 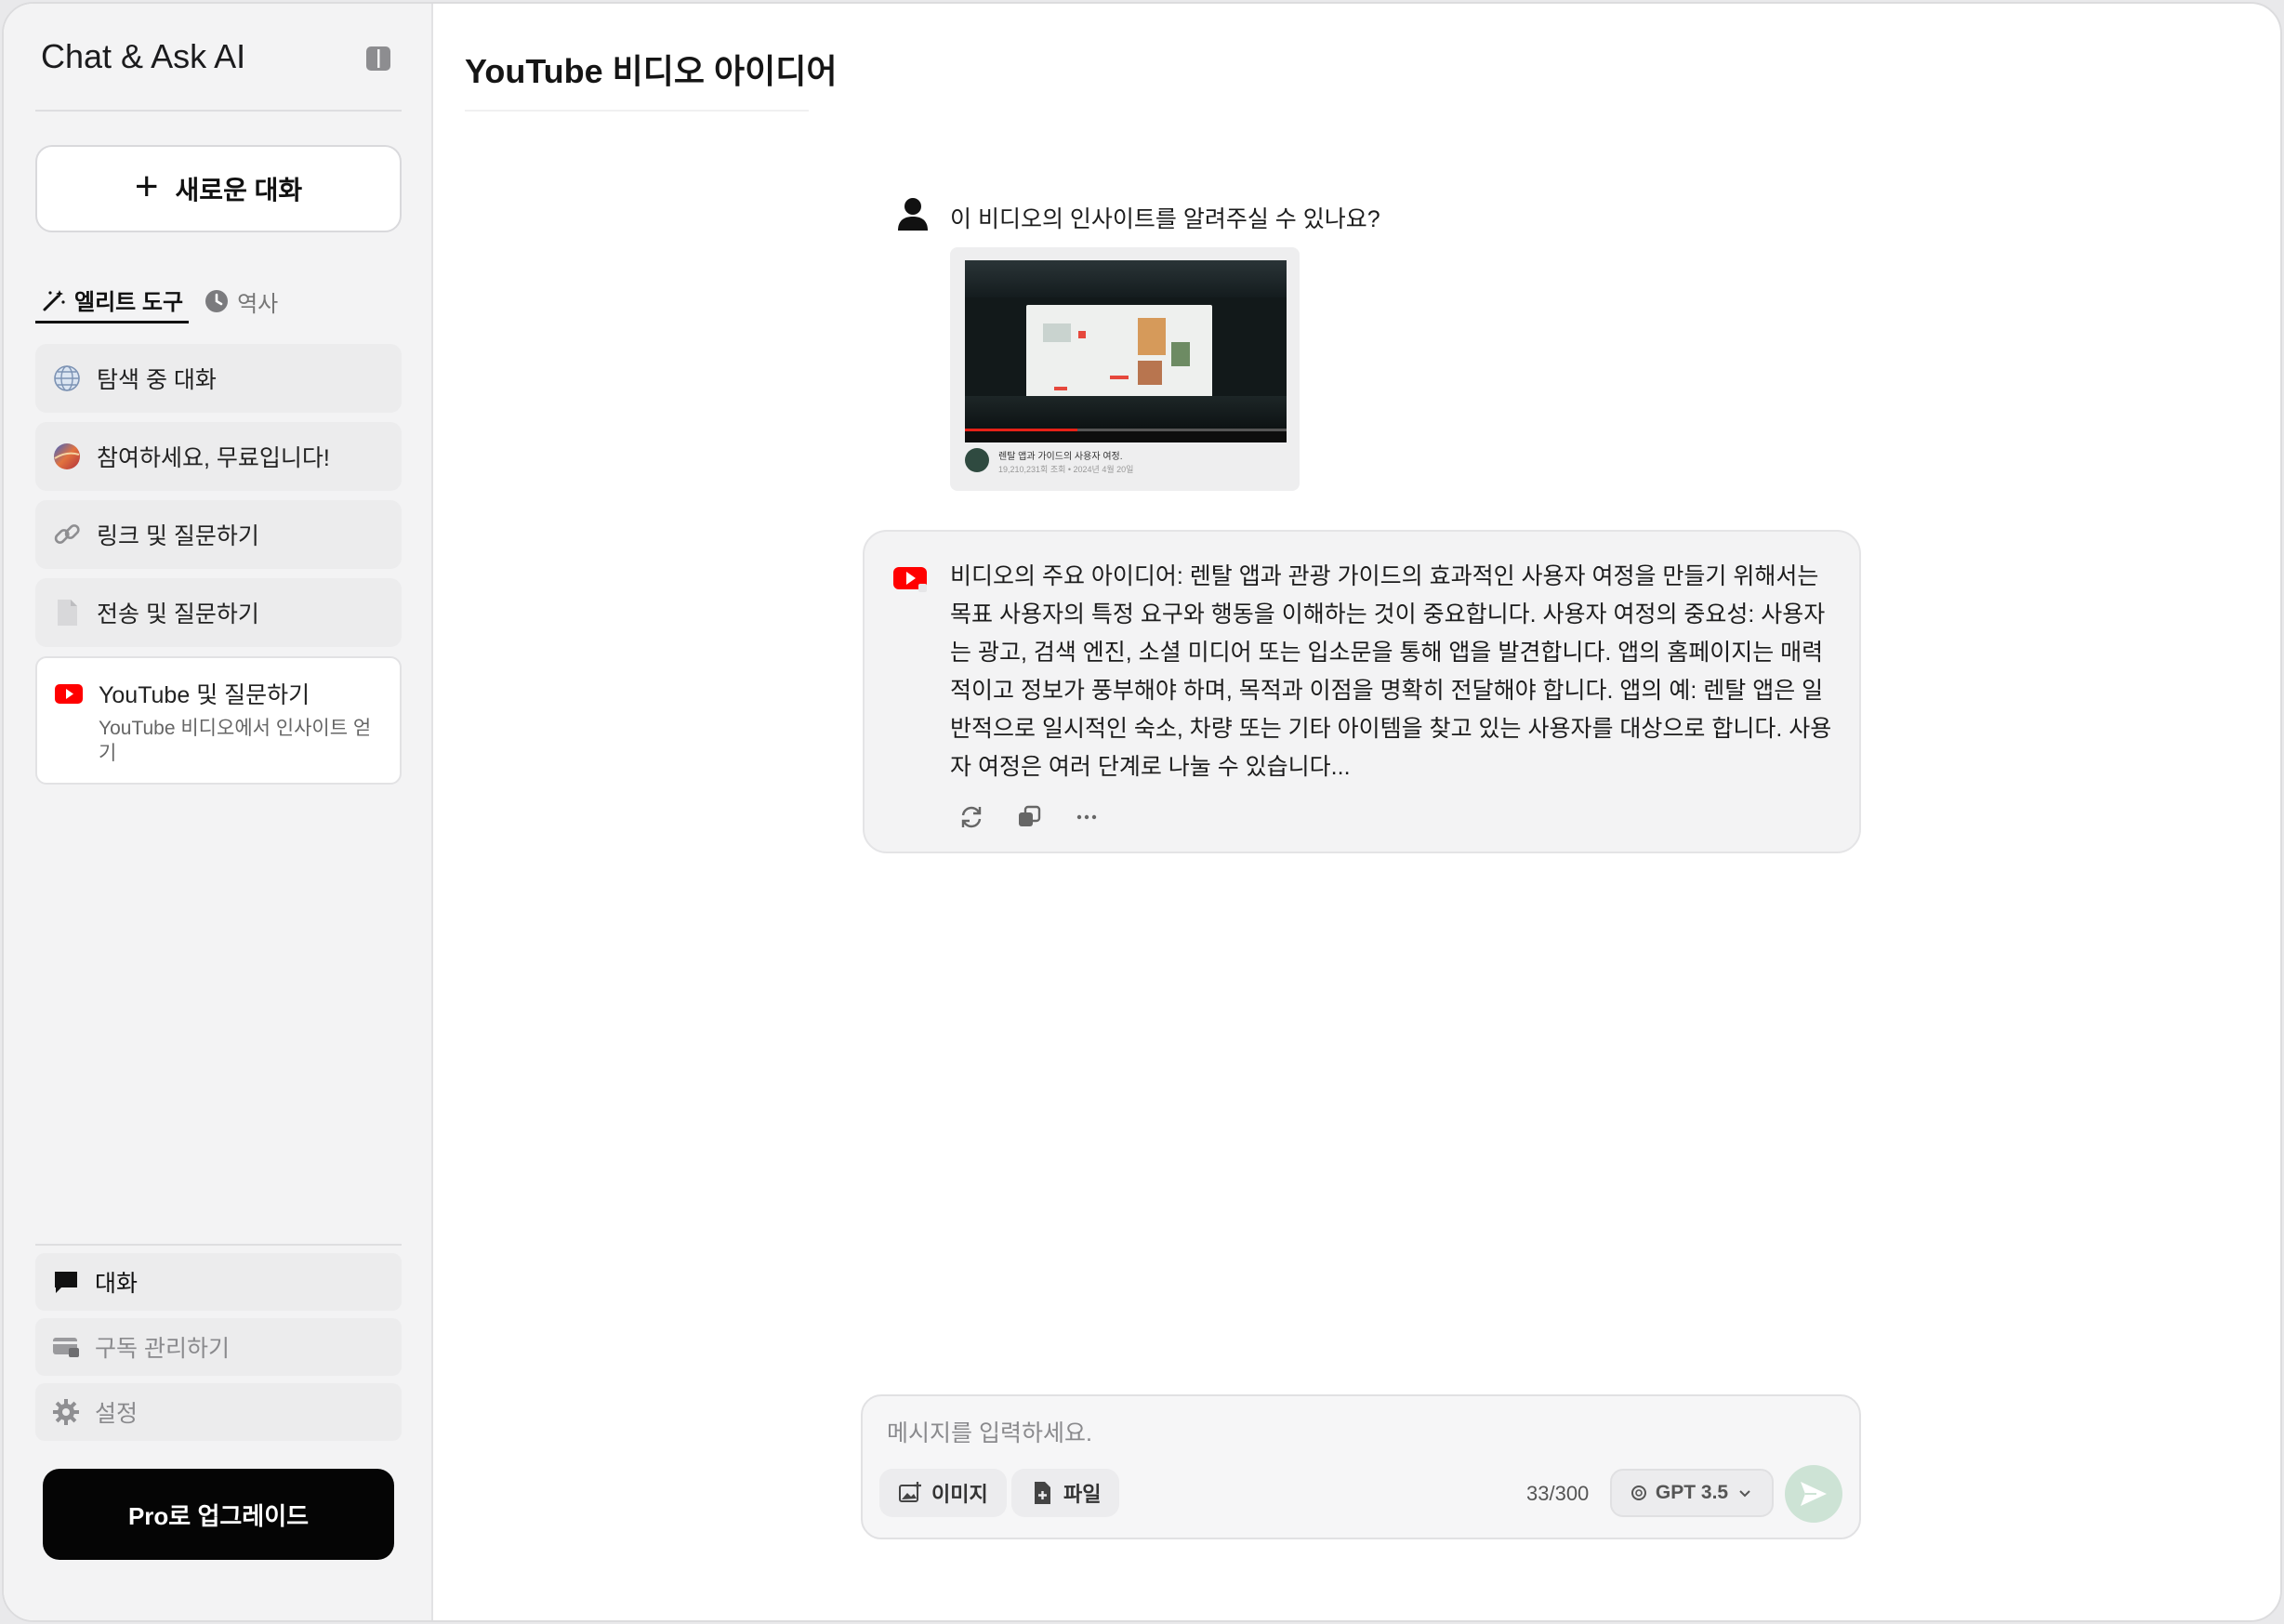 I want to click on video-meta: 19,210,231회 조회 • 2024년 4월 20일, so click(x=1066, y=469).